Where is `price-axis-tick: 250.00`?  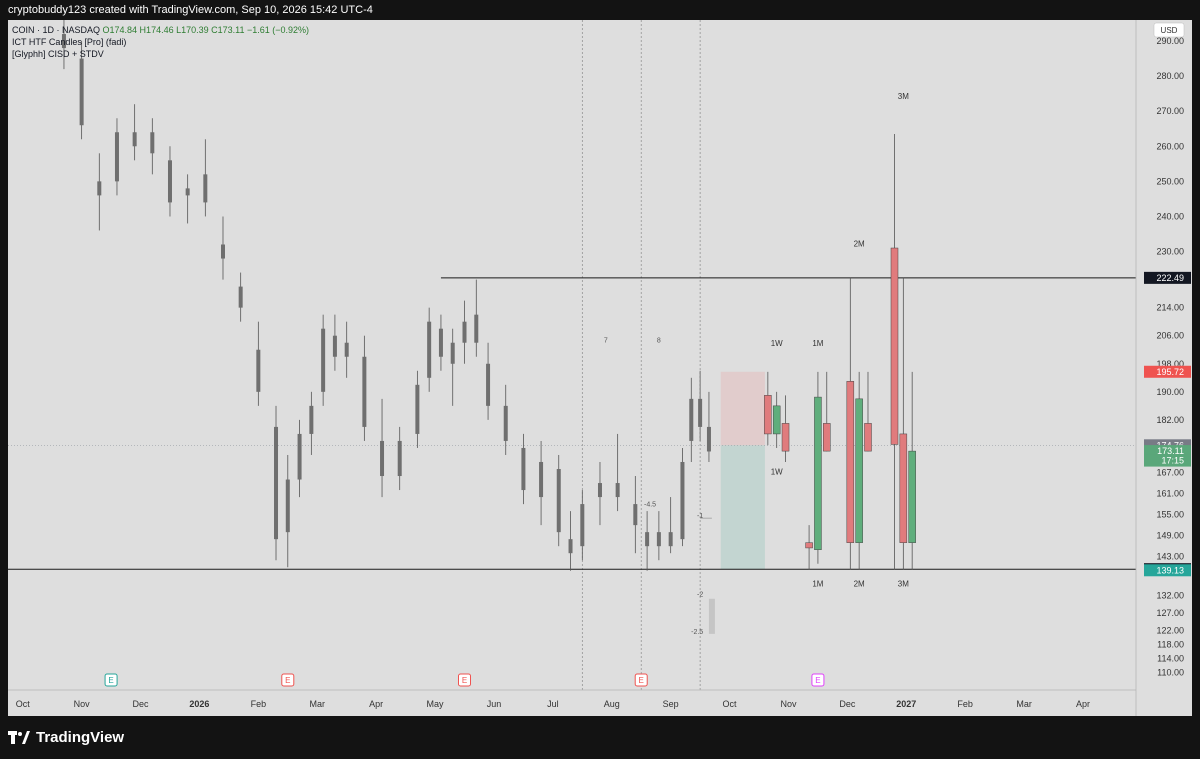 price-axis-tick: 250.00 is located at coordinates (1170, 181).